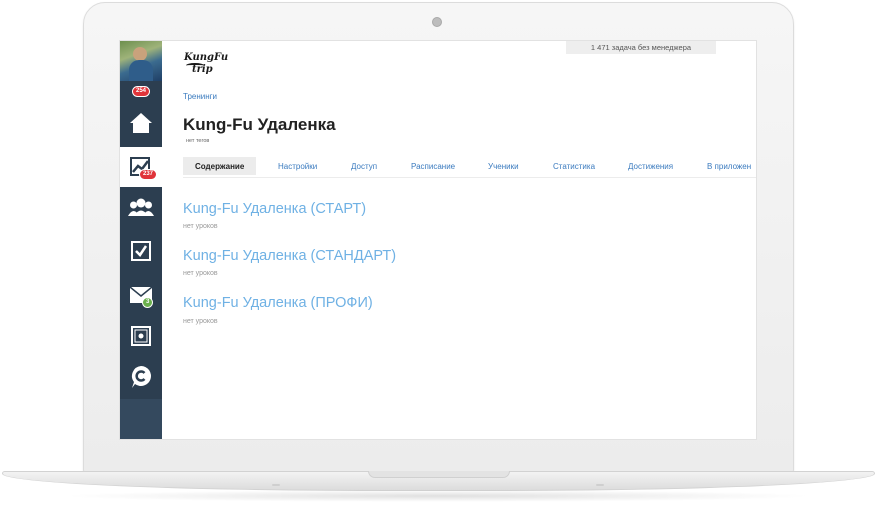 The height and width of the screenshot is (508, 875). I want to click on sidebar-item-tasks, so click(141, 251).